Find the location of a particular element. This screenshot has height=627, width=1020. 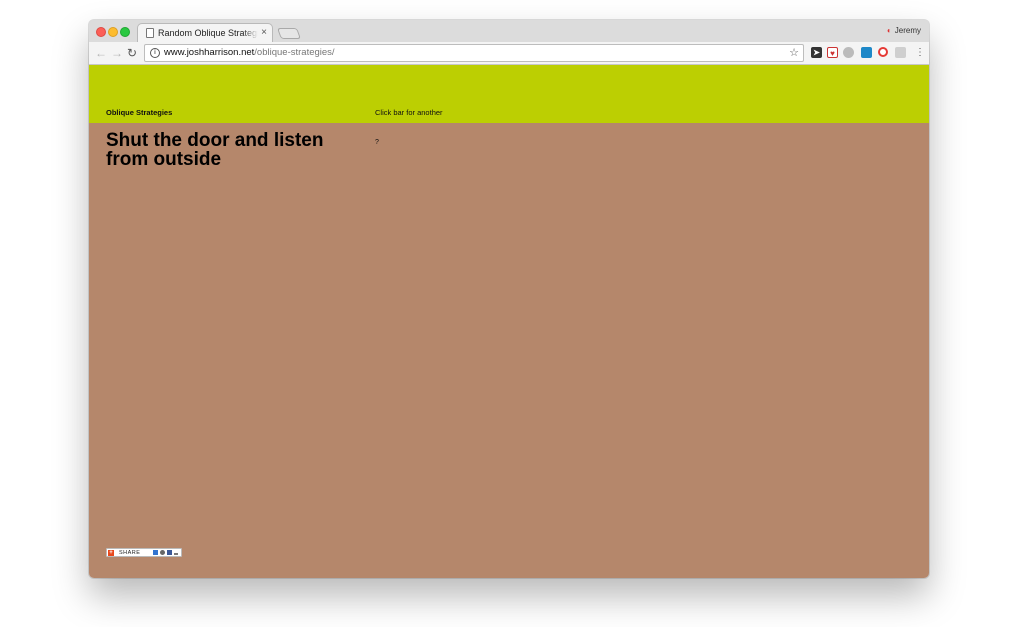

digg-icon is located at coordinates (162, 552).